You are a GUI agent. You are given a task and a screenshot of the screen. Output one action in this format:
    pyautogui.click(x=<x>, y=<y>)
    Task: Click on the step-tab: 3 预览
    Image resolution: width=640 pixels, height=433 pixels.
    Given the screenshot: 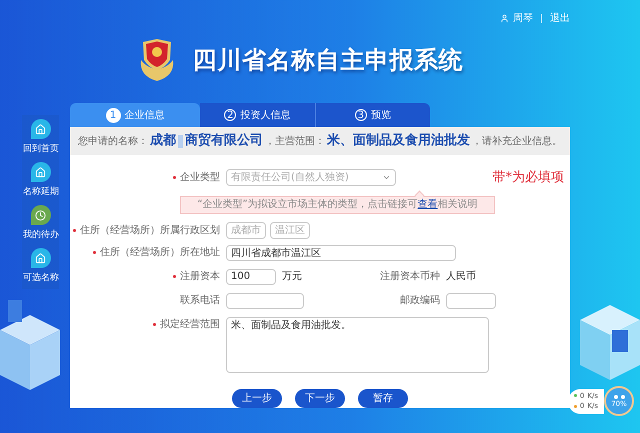 What is the action you would take?
    pyautogui.click(x=373, y=115)
    